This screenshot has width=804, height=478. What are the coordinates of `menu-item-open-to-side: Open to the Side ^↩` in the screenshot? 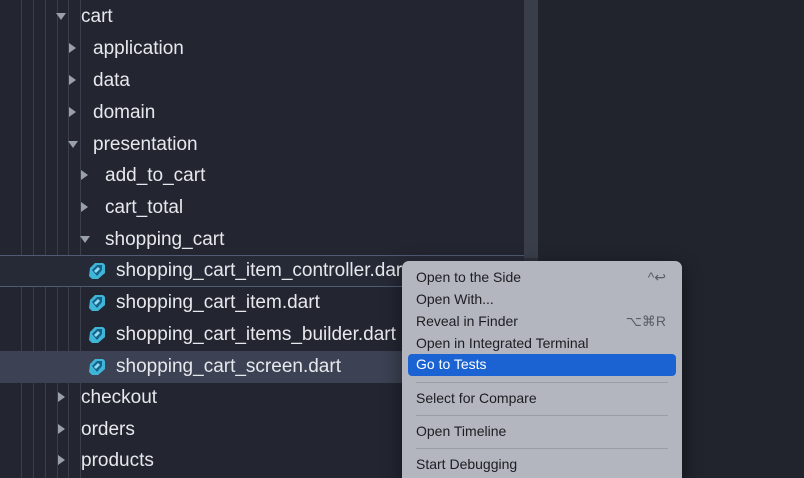 It's located at (542, 277).